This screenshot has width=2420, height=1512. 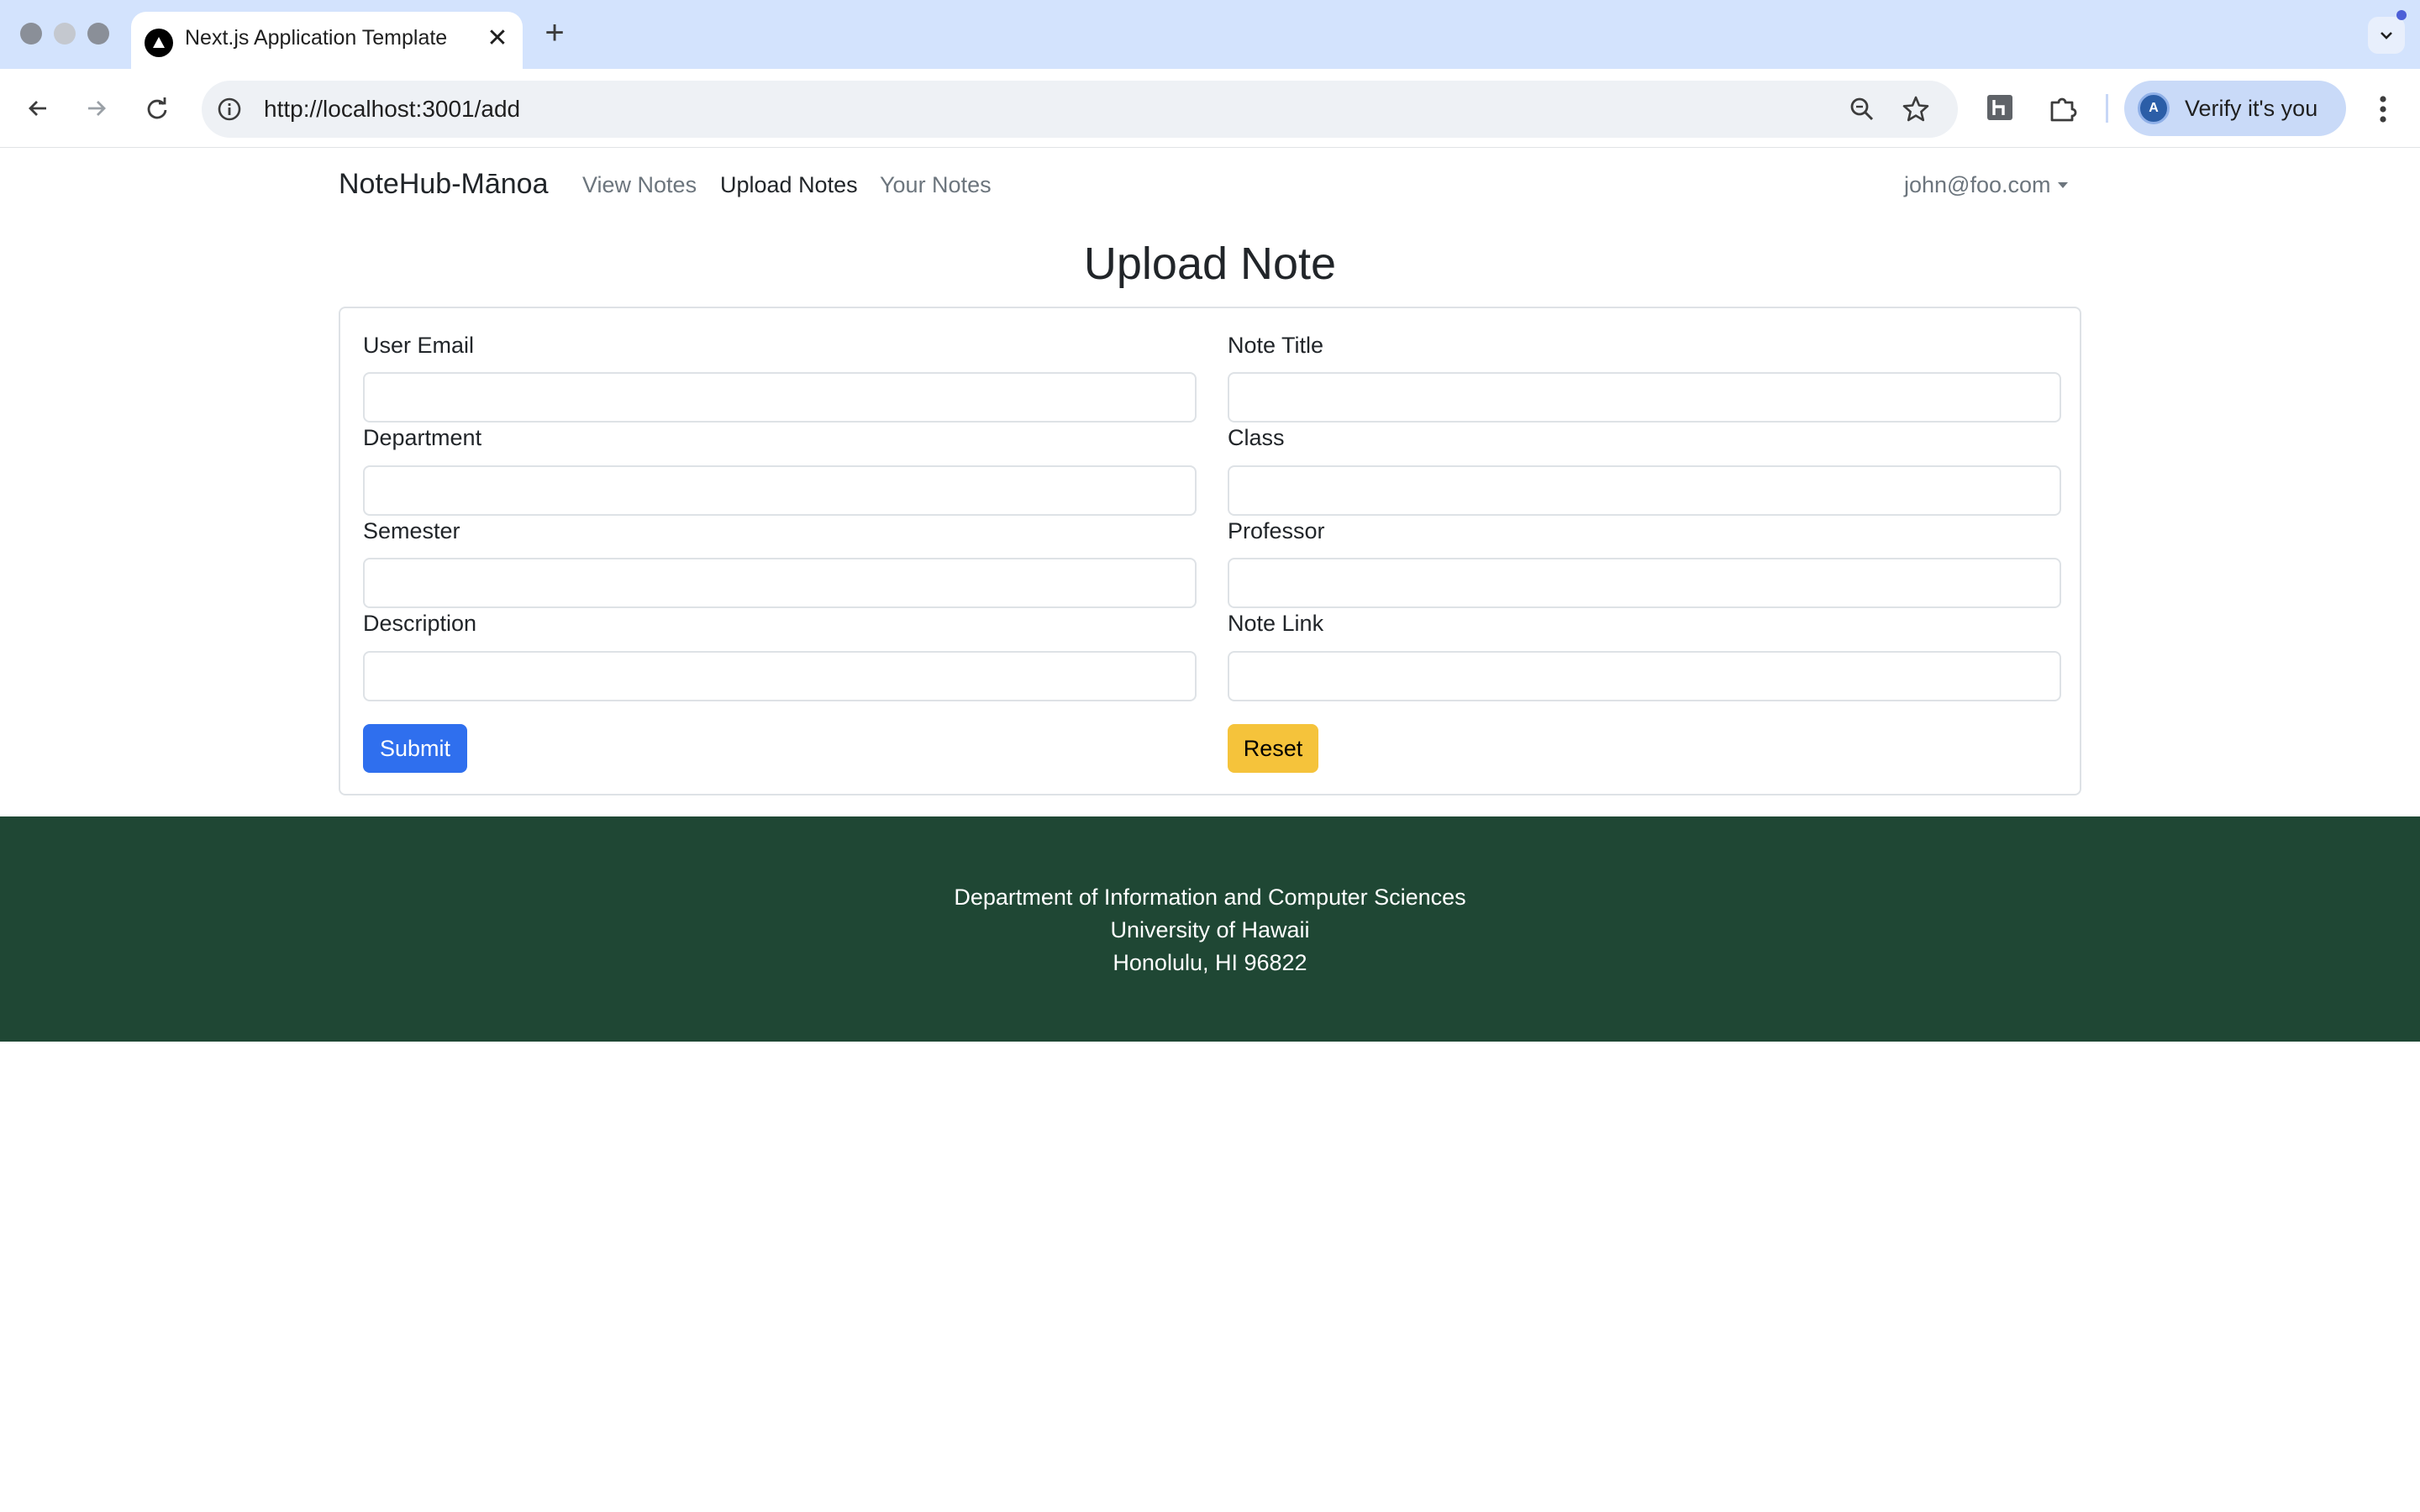 I want to click on bookmark-star-icon, so click(x=1916, y=109).